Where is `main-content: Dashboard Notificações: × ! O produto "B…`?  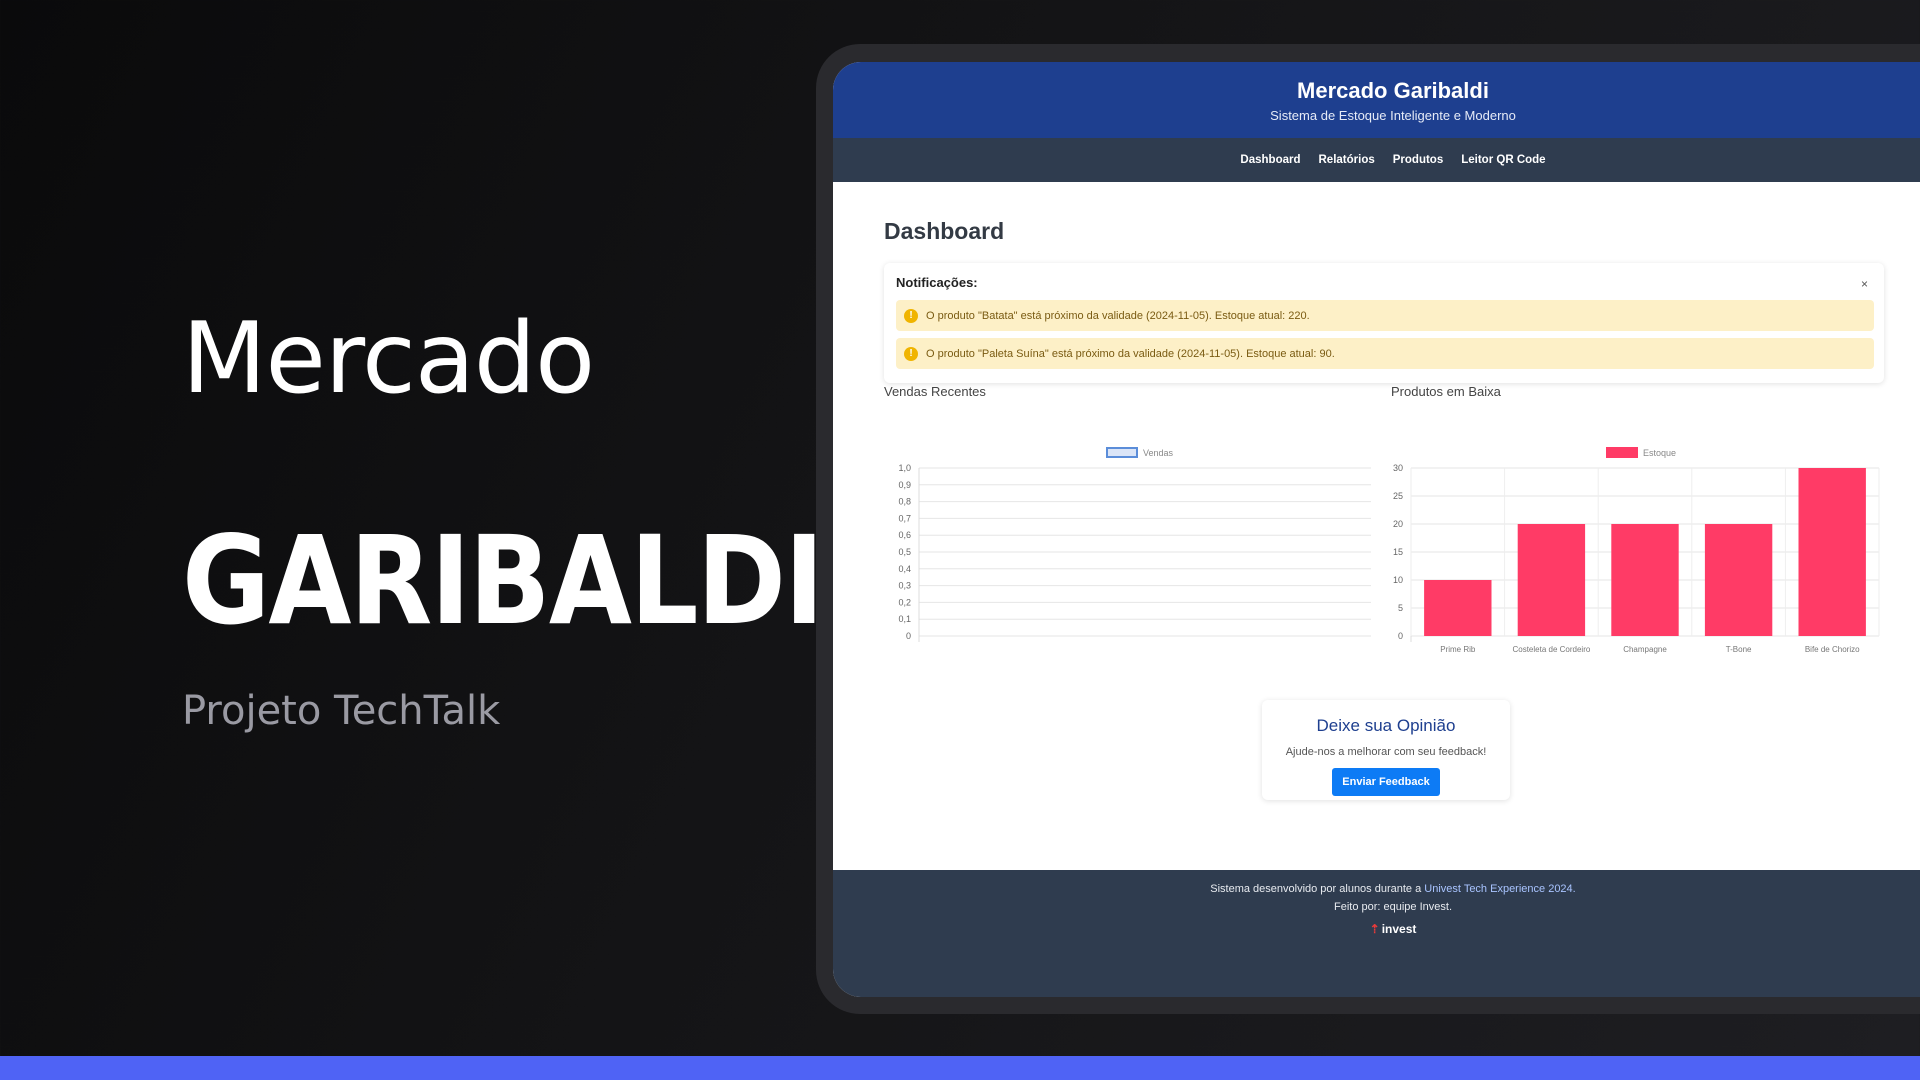 main-content: Dashboard Notificações: × ! O produto "B… is located at coordinates (1376, 282).